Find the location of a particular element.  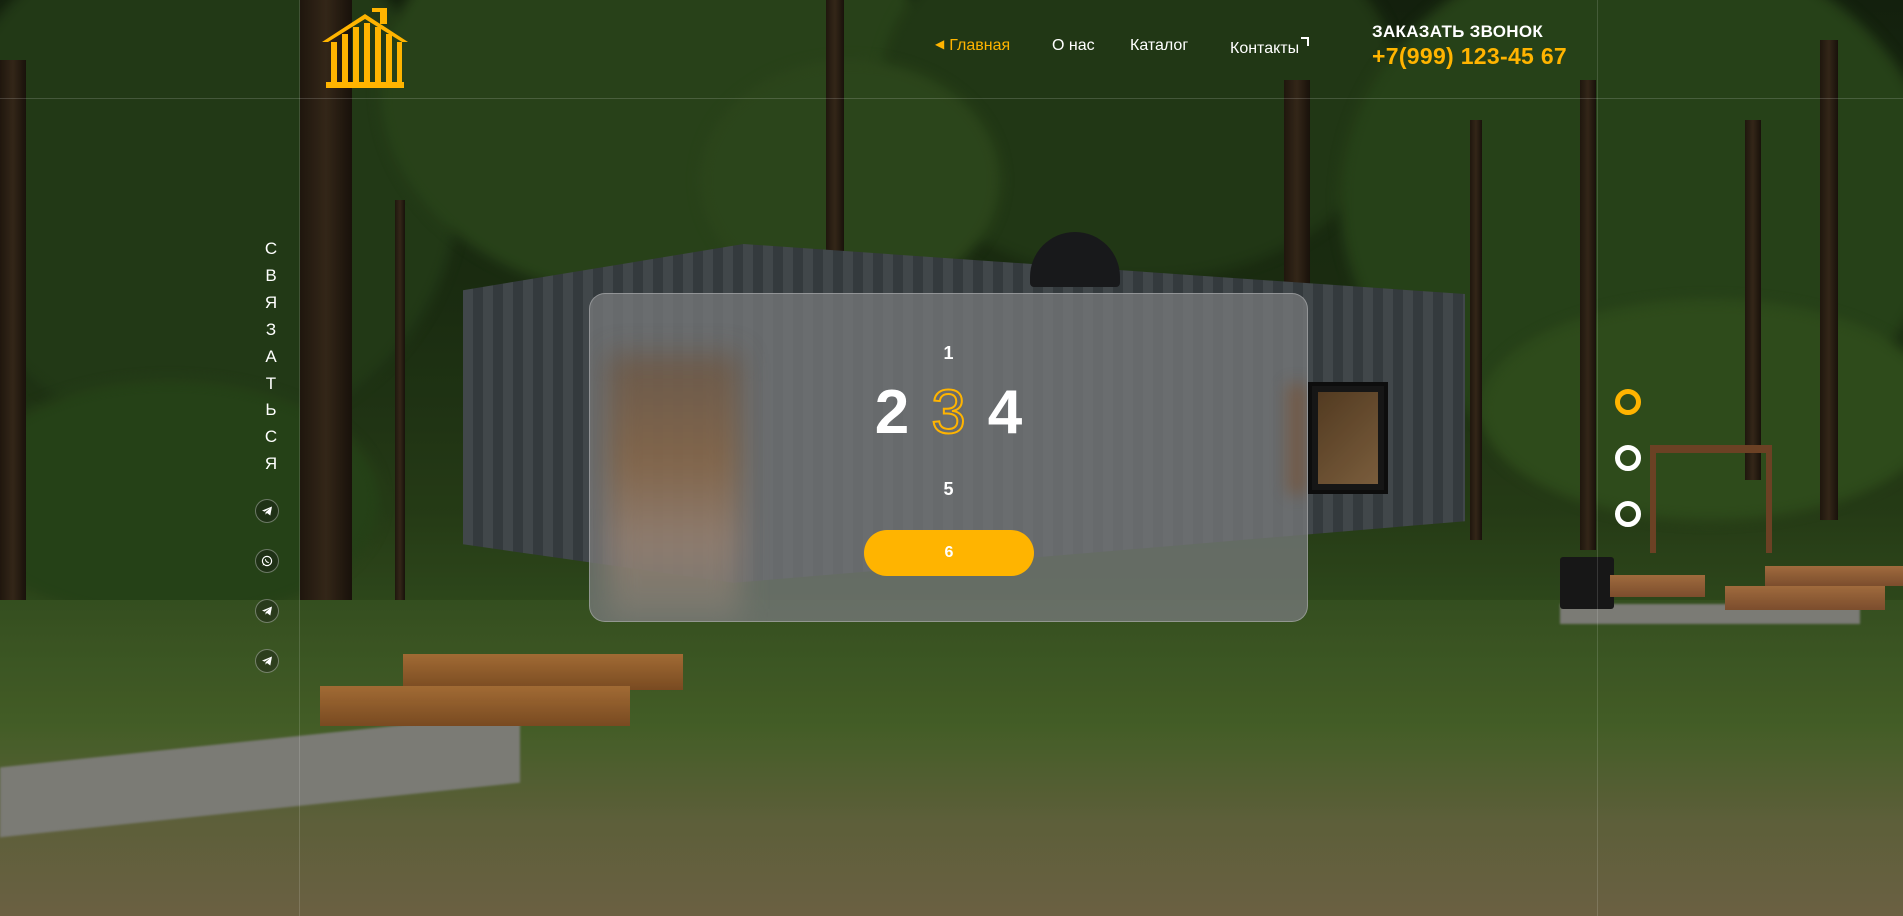

contact-vertical-text: С В Я З А Т Ь С Я is located at coordinates (271, 357).